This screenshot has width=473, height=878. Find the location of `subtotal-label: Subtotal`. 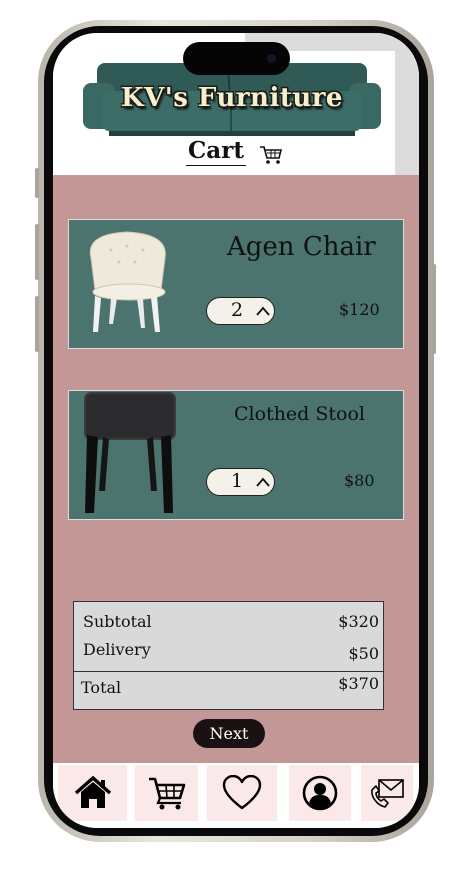

subtotal-label: Subtotal is located at coordinates (117, 621).